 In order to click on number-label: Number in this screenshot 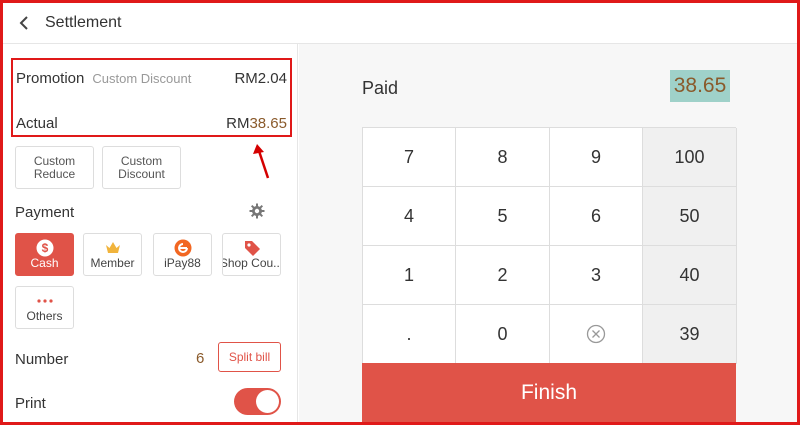, I will do `click(42, 359)`.